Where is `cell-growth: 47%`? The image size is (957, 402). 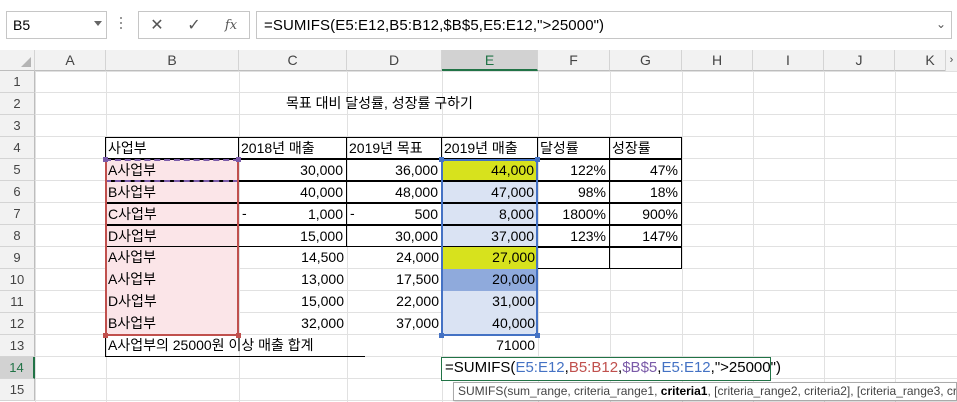 cell-growth: 47% is located at coordinates (645, 170).